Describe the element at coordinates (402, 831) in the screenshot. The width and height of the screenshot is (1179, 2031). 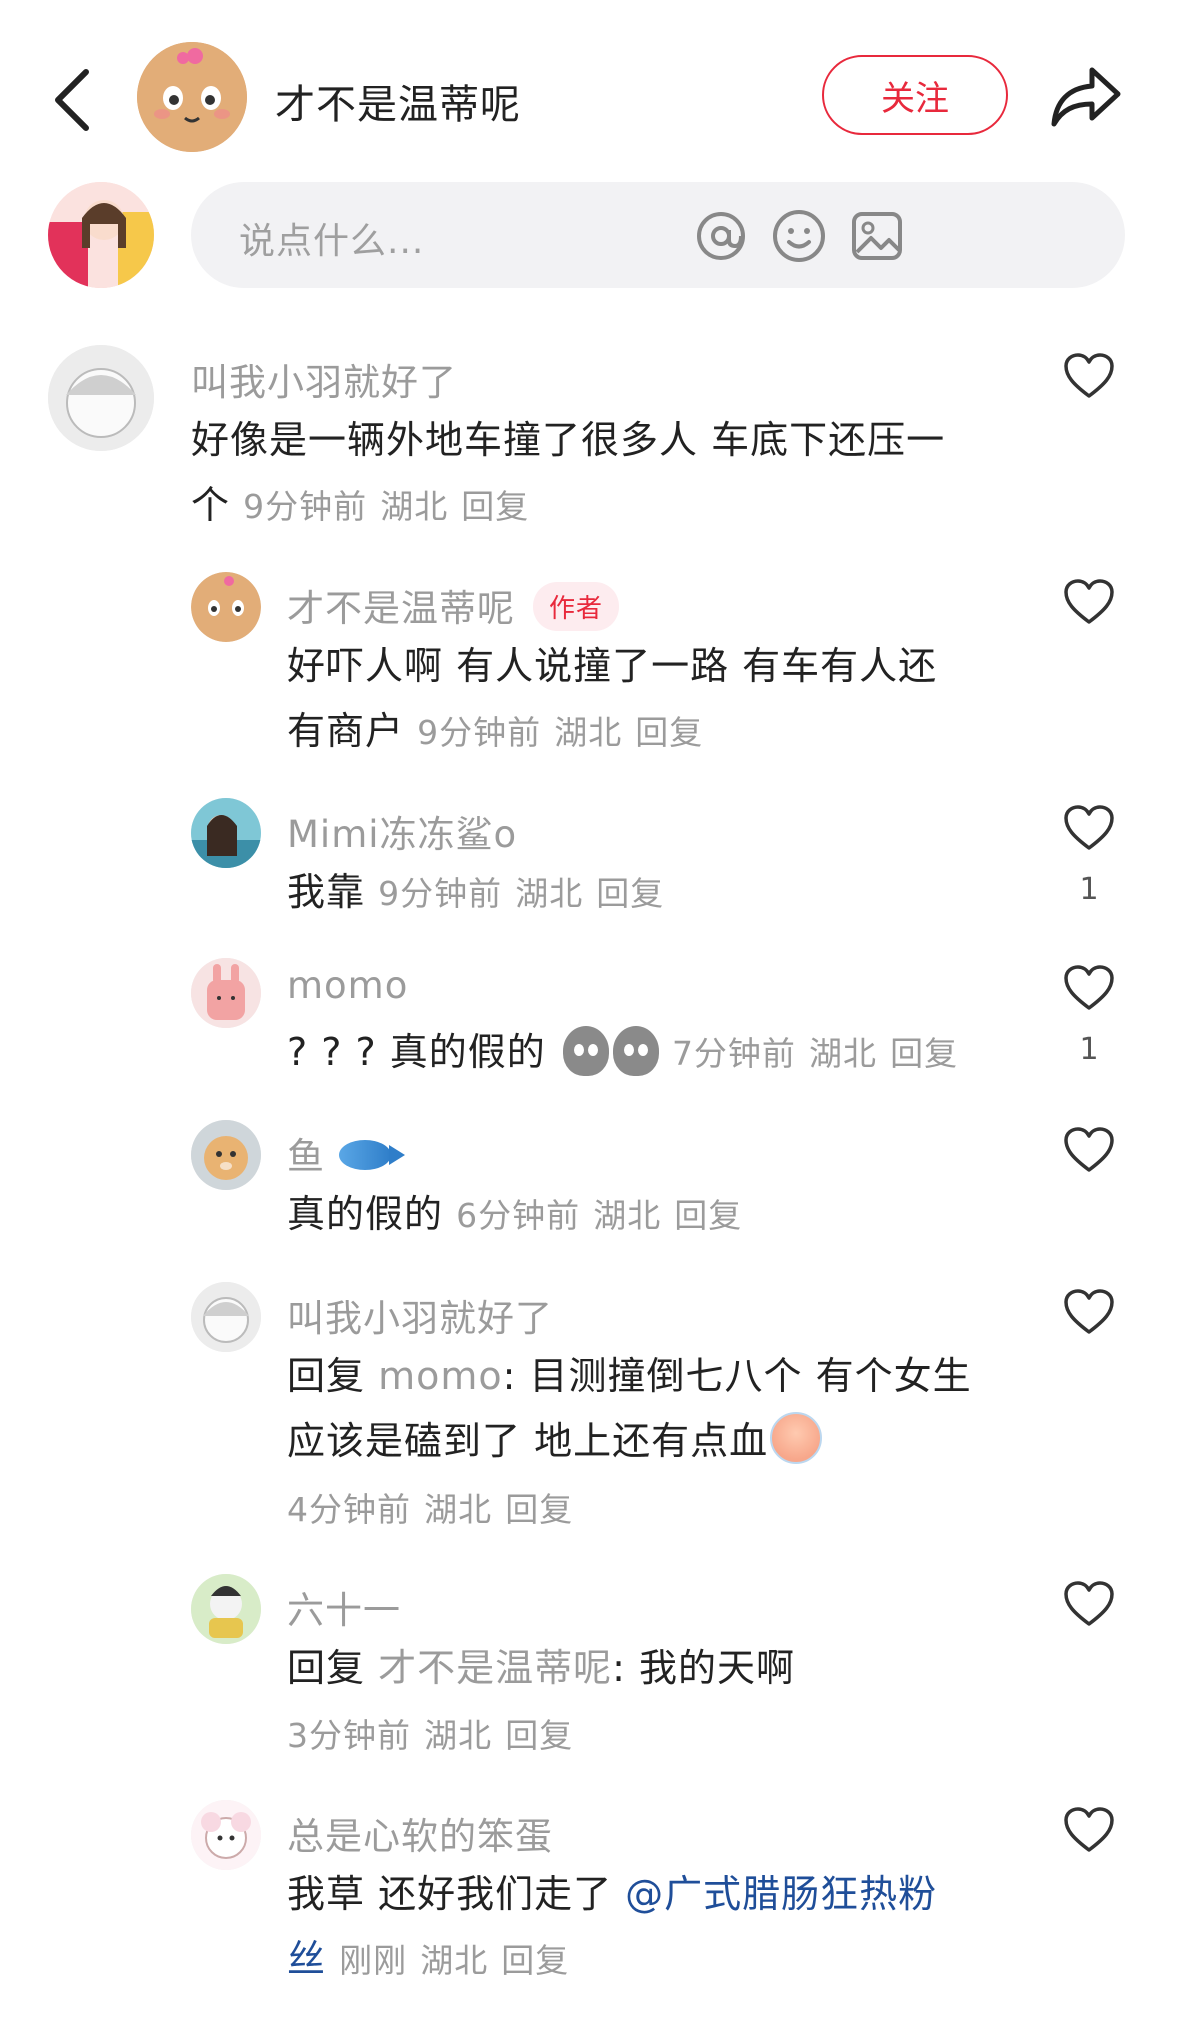
I see `comment-username: Mimi冻冻鲨o` at that location.